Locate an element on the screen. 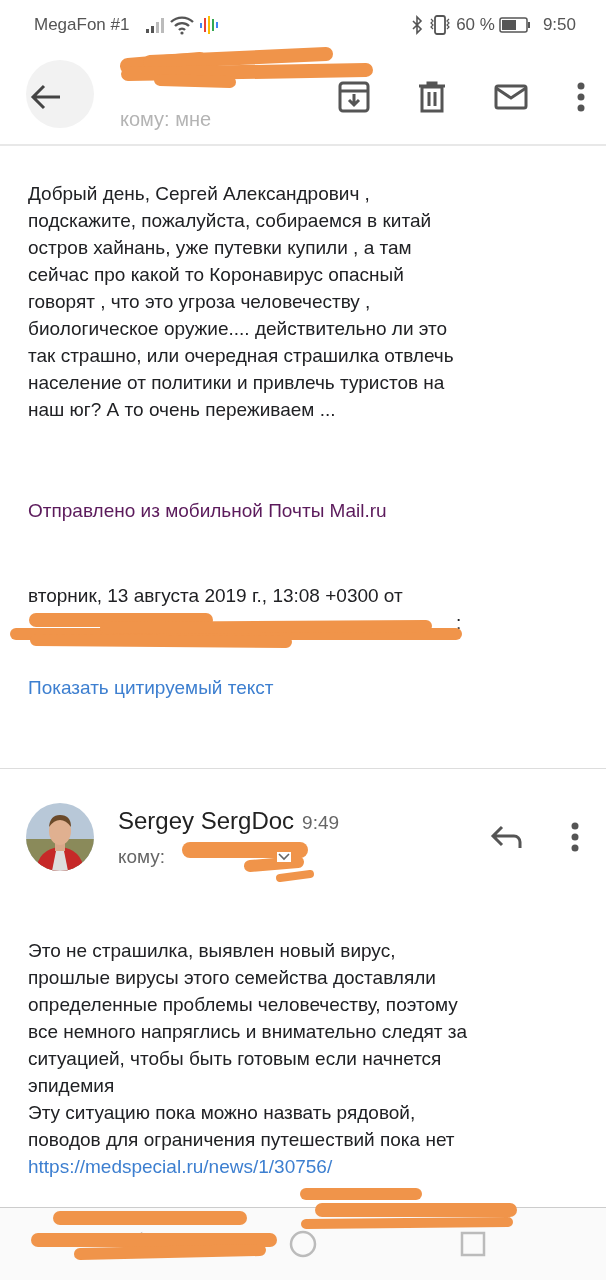  show-quoted-link: Показать цитируемый текст is located at coordinates (151, 687).